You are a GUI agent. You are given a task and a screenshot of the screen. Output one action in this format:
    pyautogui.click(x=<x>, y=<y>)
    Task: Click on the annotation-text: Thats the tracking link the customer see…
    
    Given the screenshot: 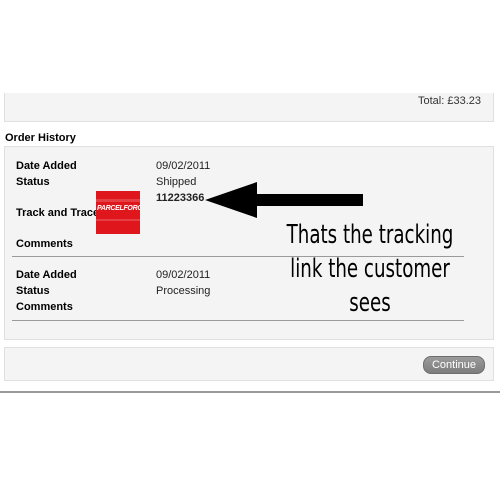 What is the action you would take?
    pyautogui.click(x=370, y=269)
    